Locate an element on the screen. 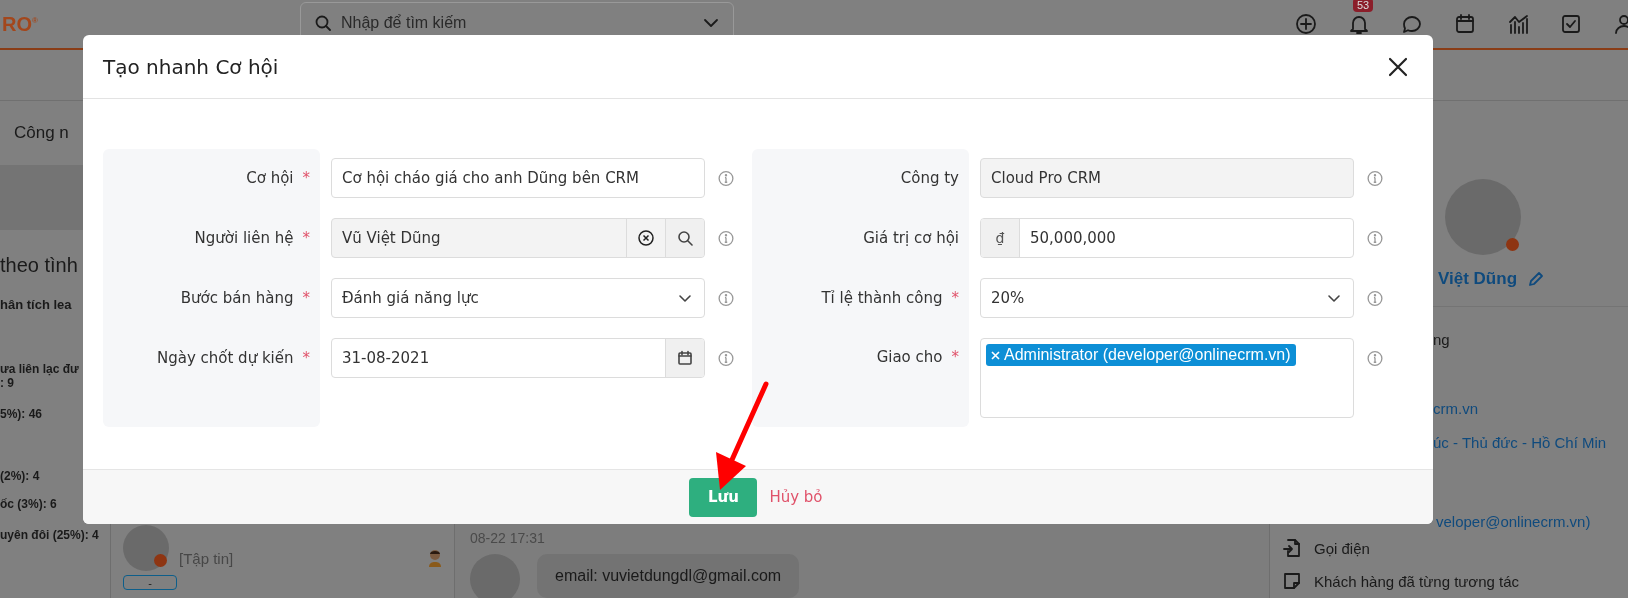  readonly-field: Cloud Pro CRM is located at coordinates (1167, 178).